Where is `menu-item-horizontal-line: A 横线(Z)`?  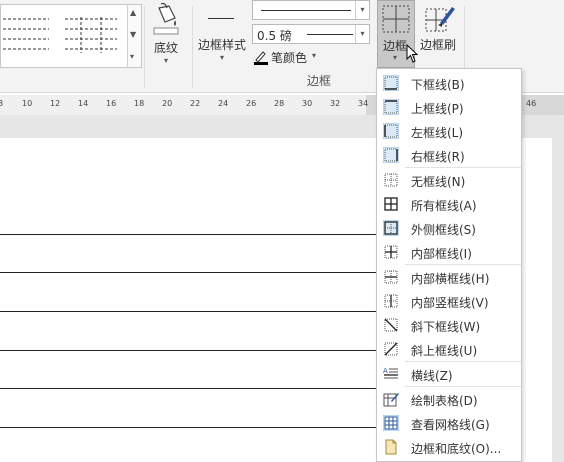
menu-item-horizontal-line: A 横线(Z) is located at coordinates (449, 374).